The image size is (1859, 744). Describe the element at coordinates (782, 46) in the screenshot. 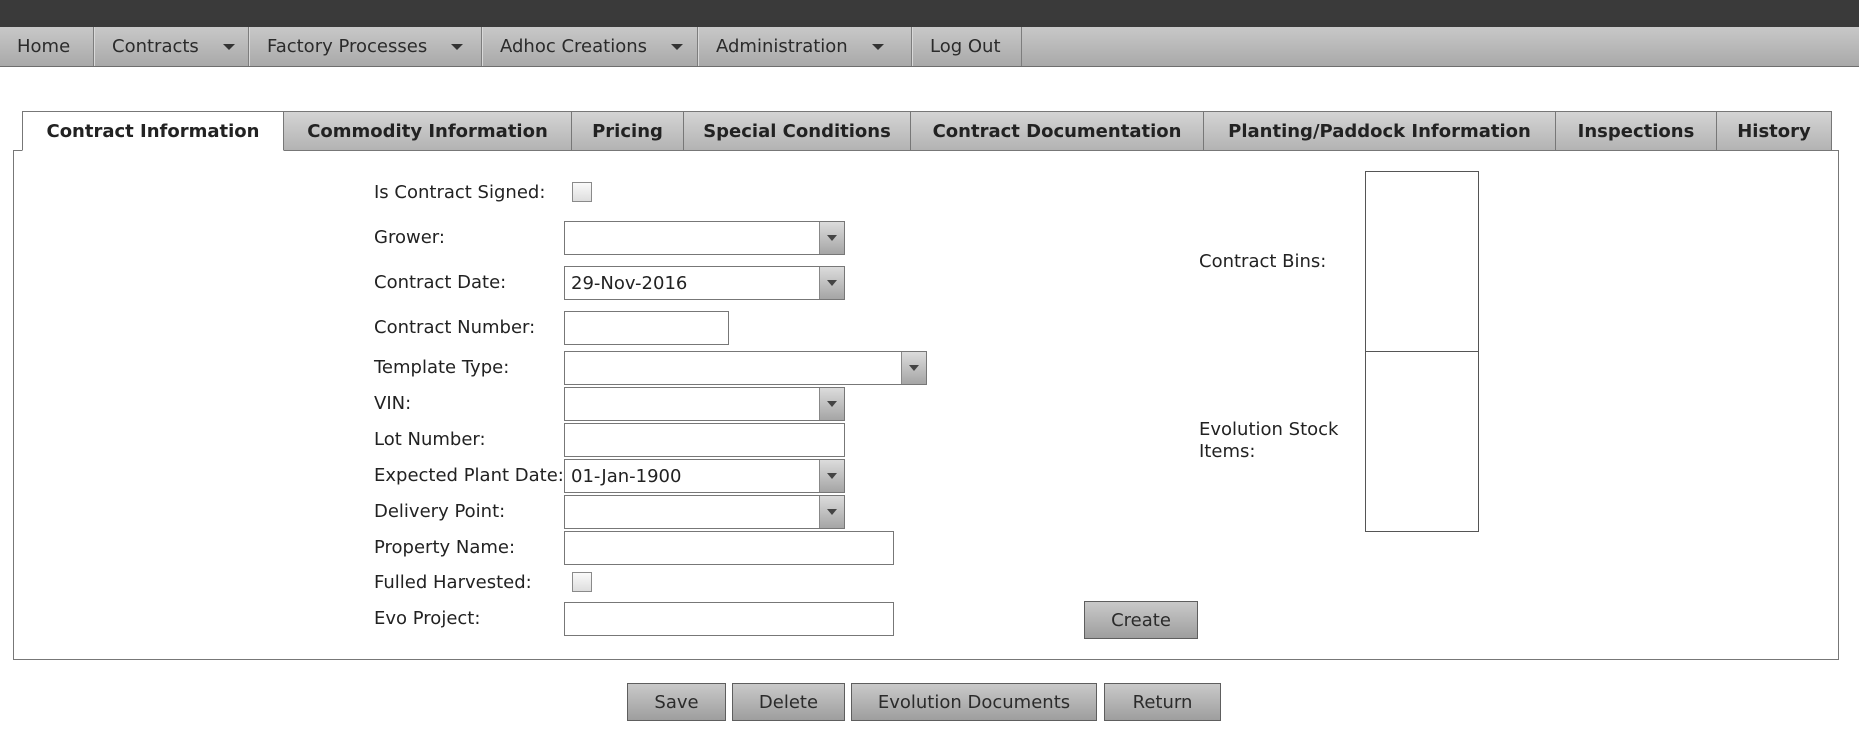

I see `menu-administration-label: Administration` at that location.